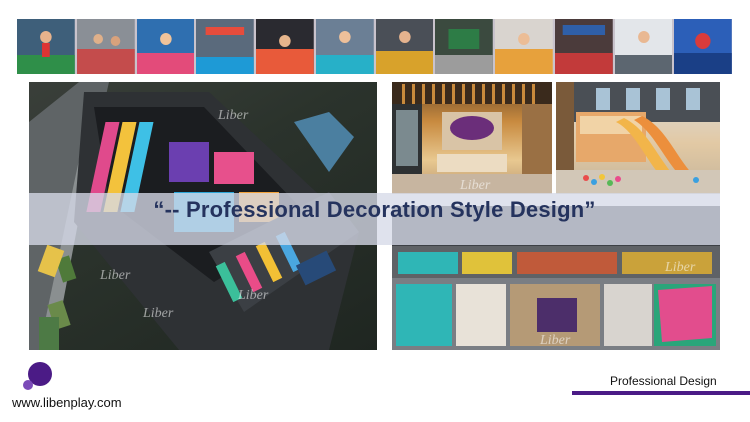 This screenshot has height=422, width=750. I want to click on footer-accent-bar, so click(661, 393).